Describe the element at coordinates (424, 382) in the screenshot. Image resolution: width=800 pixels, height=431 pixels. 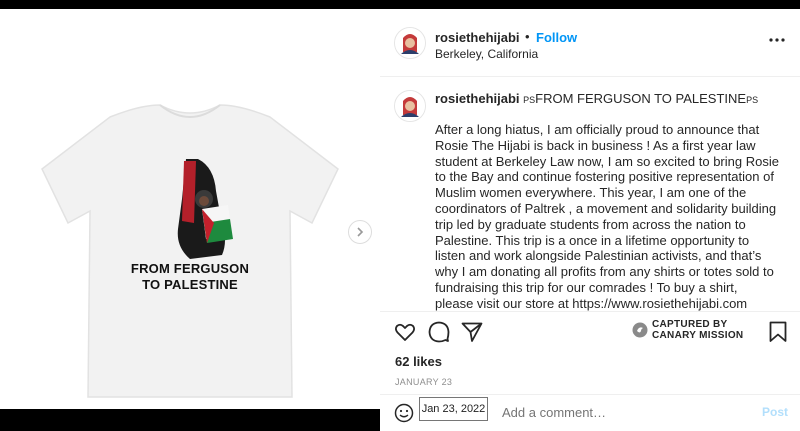
I see `post-date: JANUARY 23` at that location.